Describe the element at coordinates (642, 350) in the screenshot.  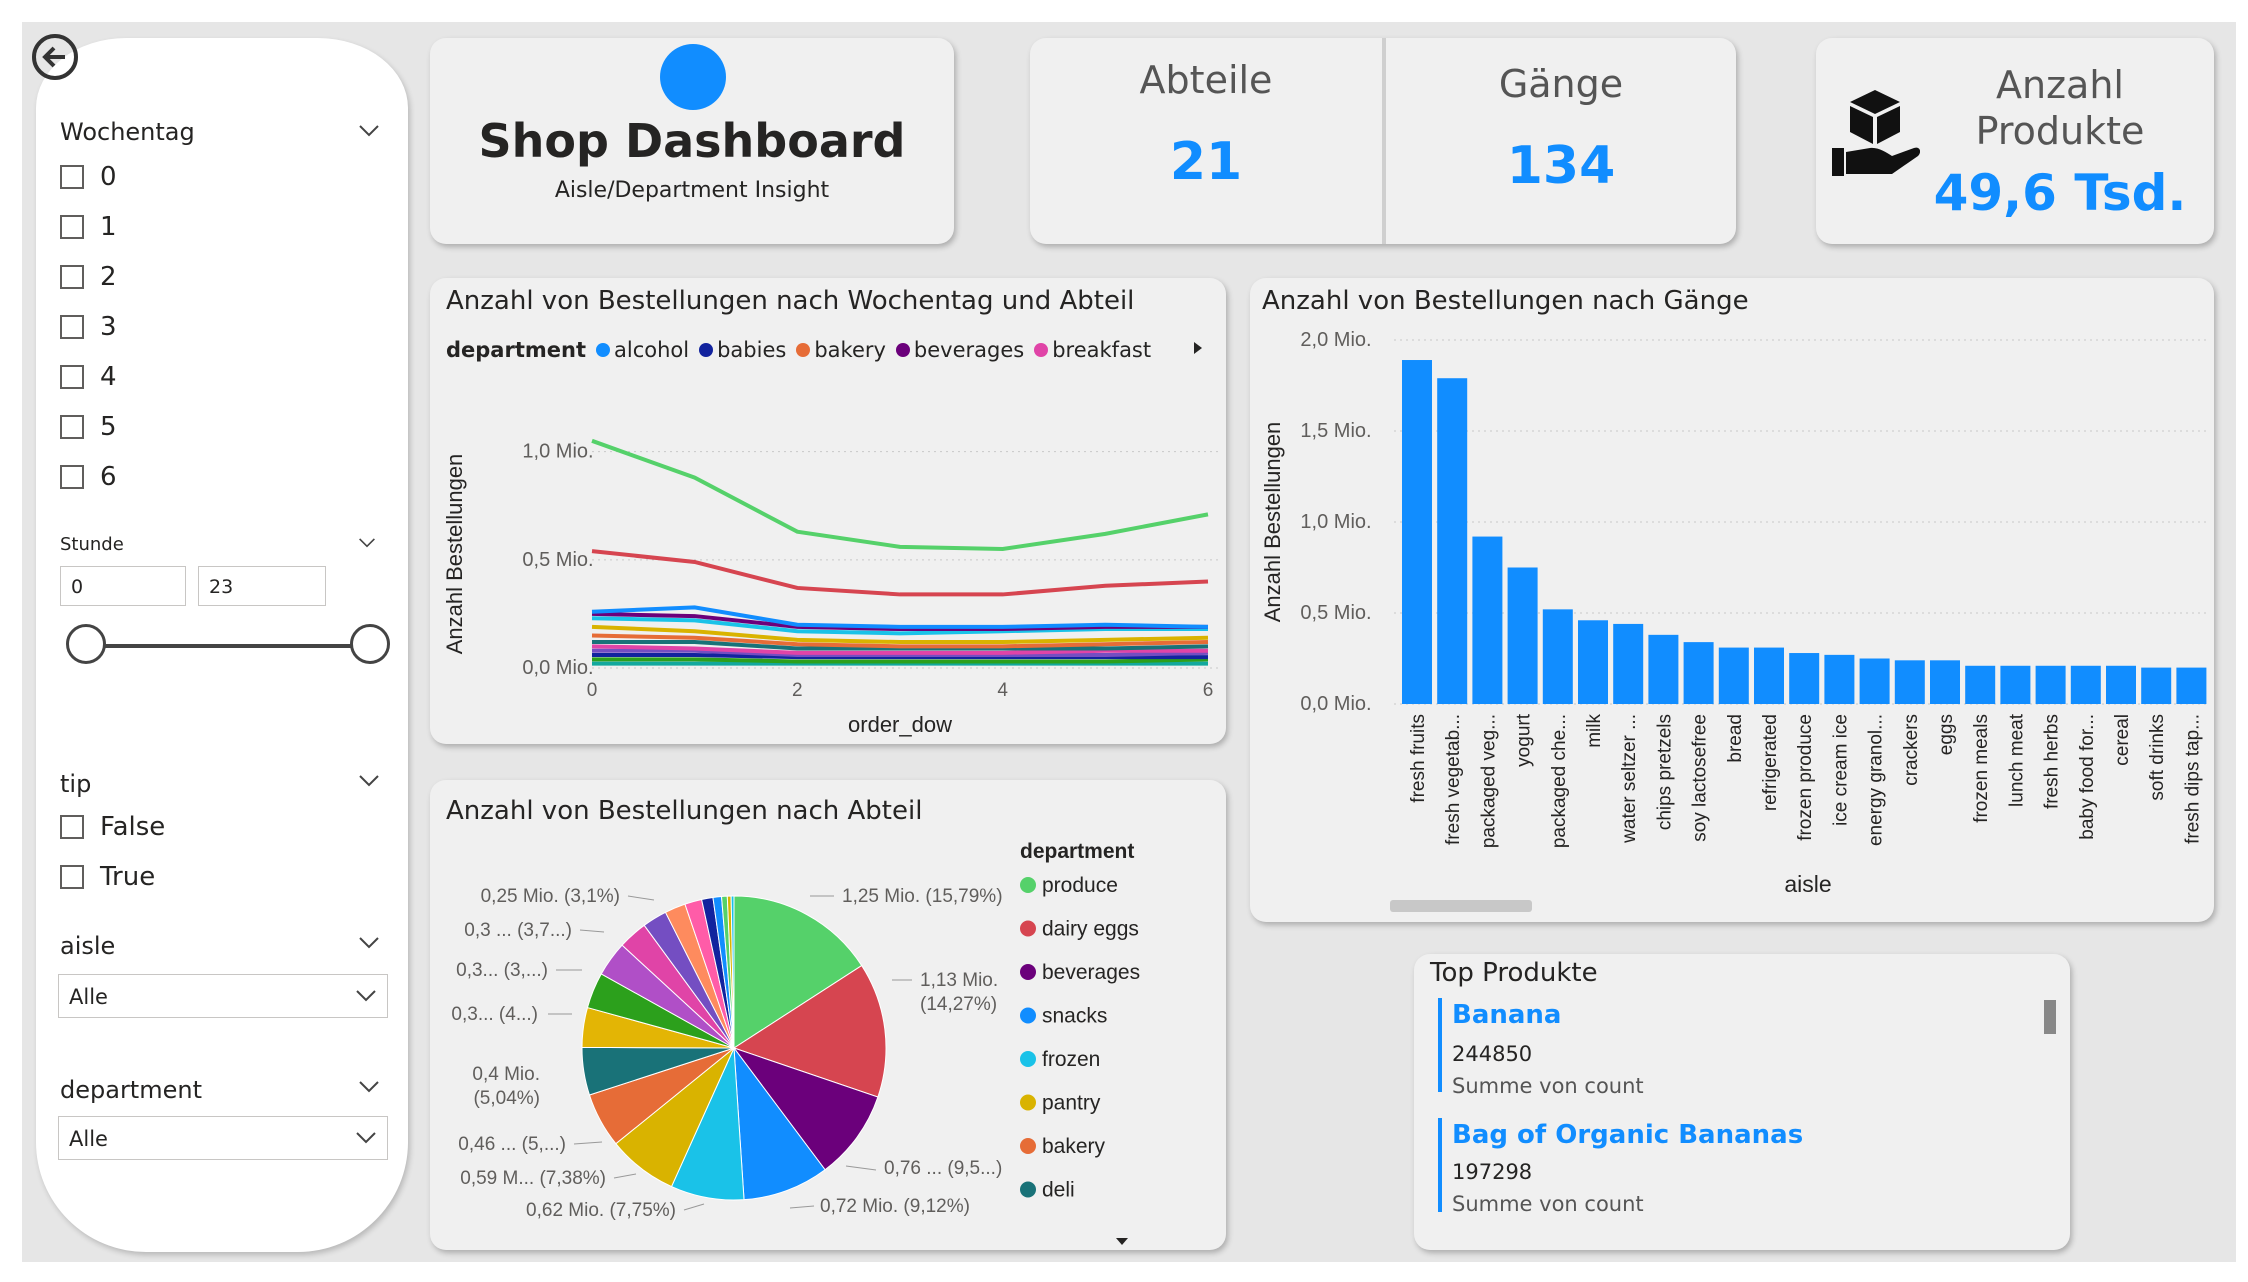
I see `legend-item-alcohol: alcohol` at that location.